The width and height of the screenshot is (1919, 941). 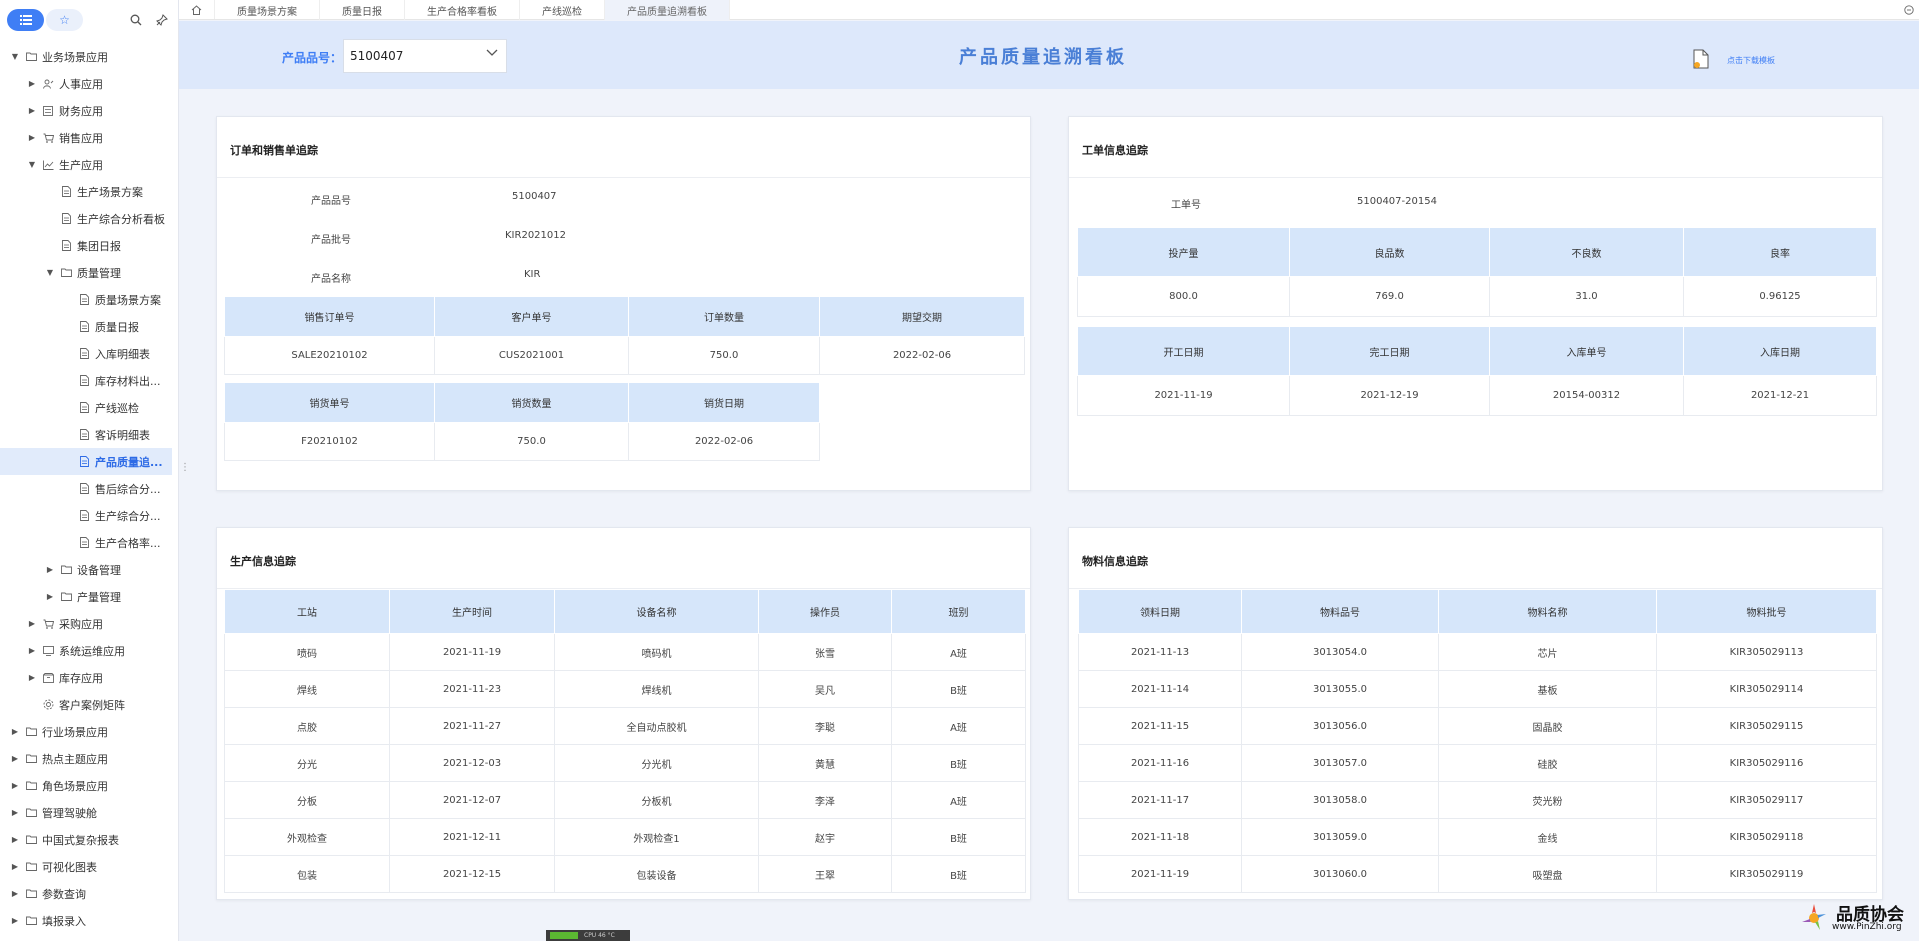 I want to click on tab-label: 质量日报, so click(x=362, y=12).